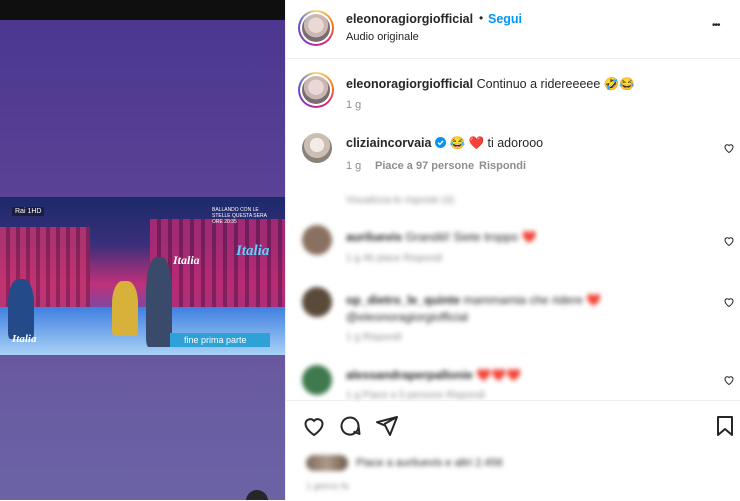 The image size is (740, 501). I want to click on save-bookmark-icon, so click(725, 426).